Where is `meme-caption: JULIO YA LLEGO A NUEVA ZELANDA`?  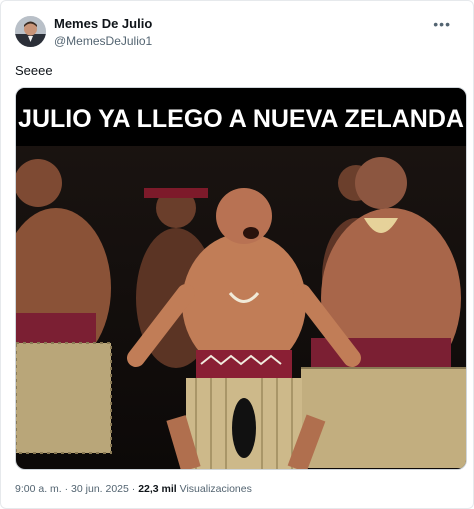 meme-caption: JULIO YA LLEGO A NUEVA ZELANDA is located at coordinates (241, 119).